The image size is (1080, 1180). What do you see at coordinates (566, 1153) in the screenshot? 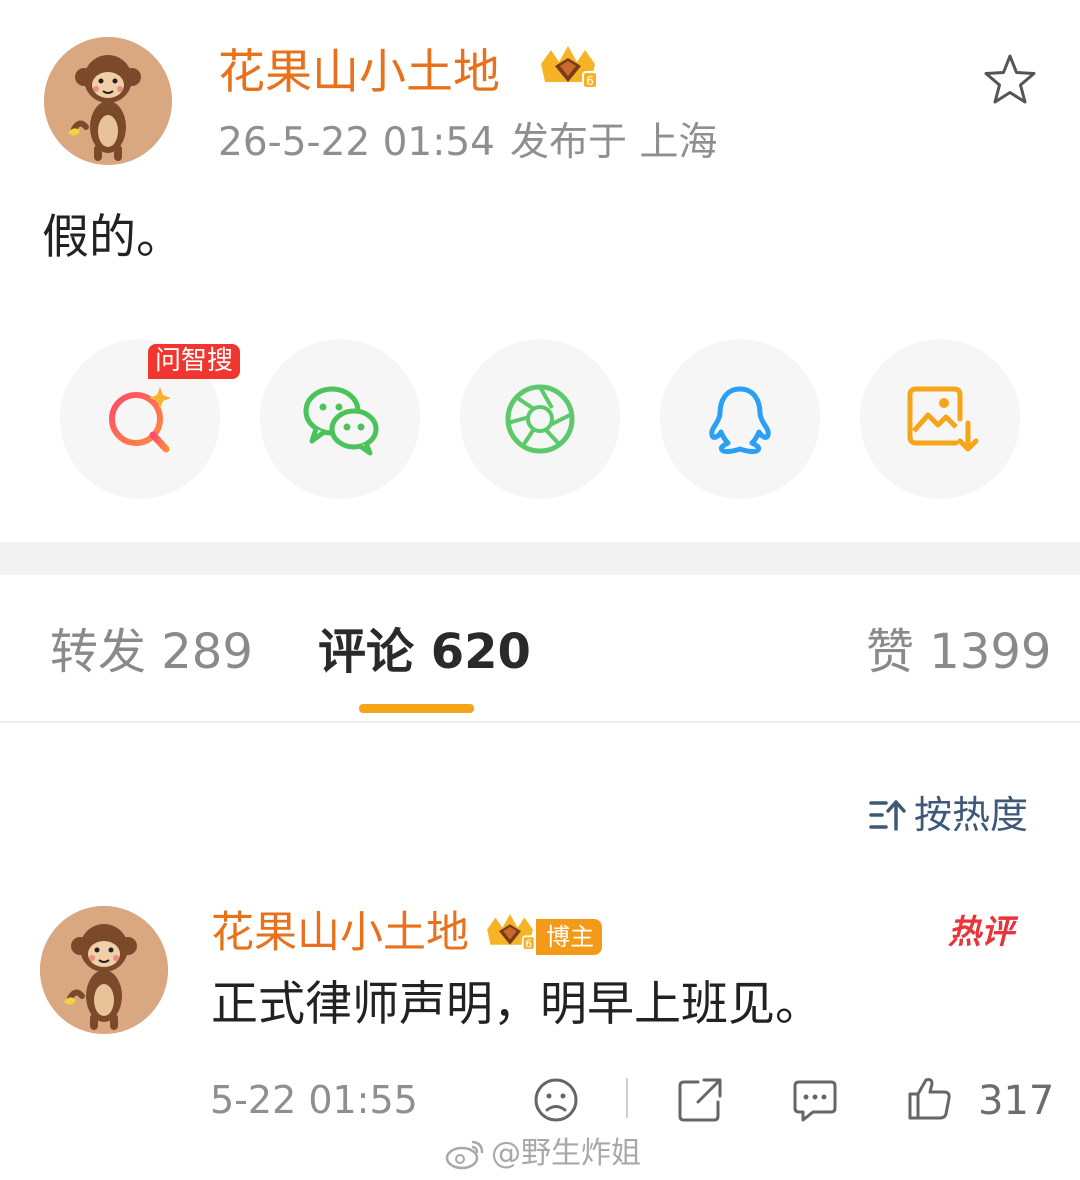
I see `watermark-text: @野生炸姐` at bounding box center [566, 1153].